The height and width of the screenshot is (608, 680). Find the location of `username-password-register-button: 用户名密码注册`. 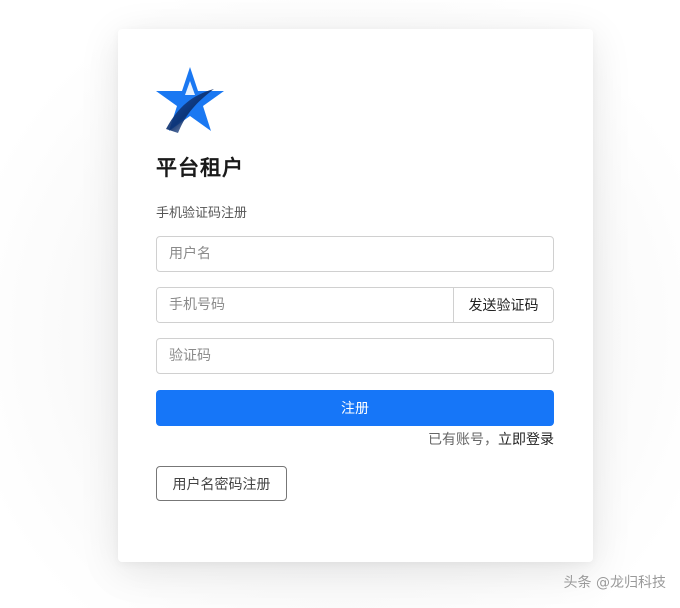

username-password-register-button: 用户名密码注册 is located at coordinates (221, 483).